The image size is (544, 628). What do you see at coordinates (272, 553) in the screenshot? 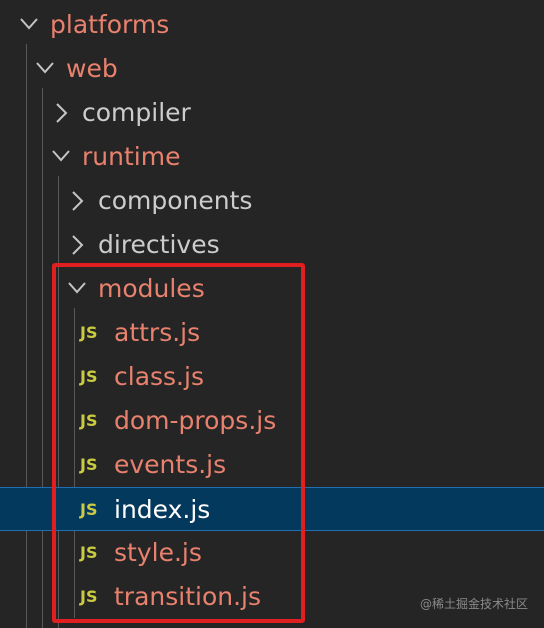
I see `tree-item-file: JS style.js` at bounding box center [272, 553].